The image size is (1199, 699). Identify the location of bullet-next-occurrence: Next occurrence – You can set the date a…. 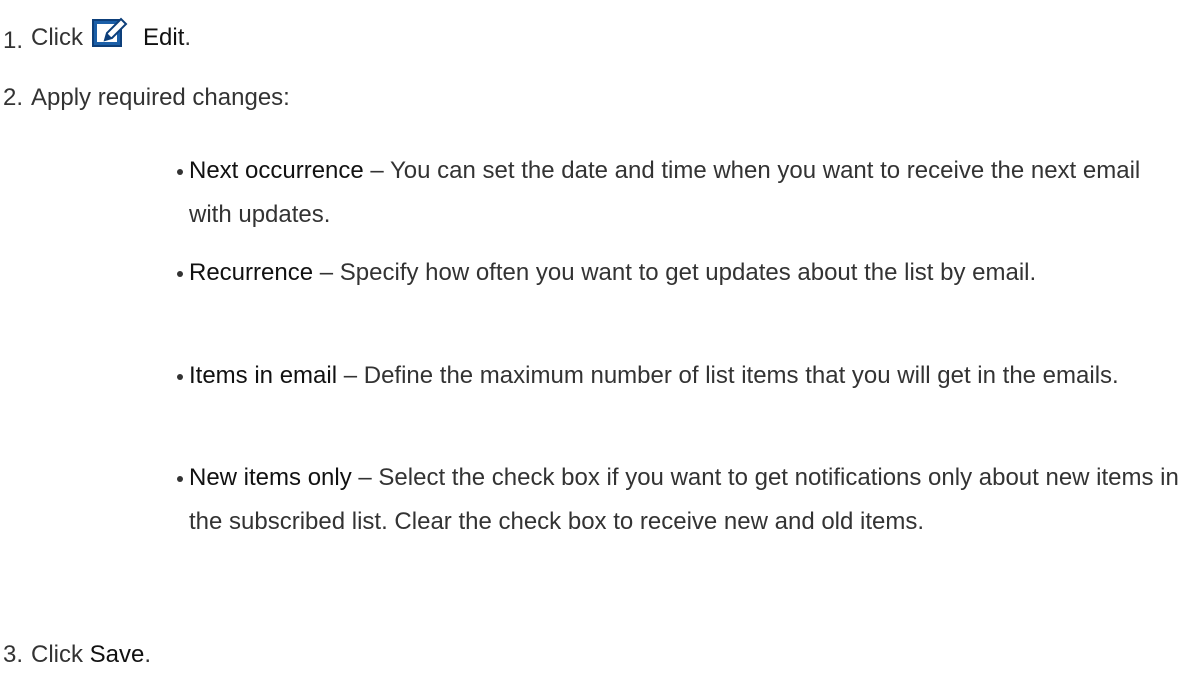
(682, 193).